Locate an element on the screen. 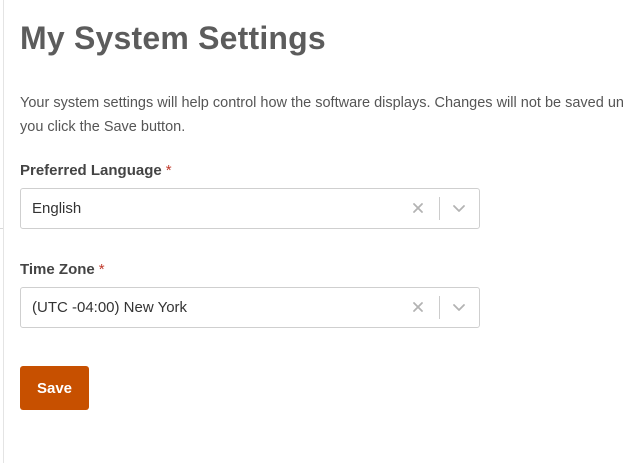  save-button: Save is located at coordinates (54, 388).